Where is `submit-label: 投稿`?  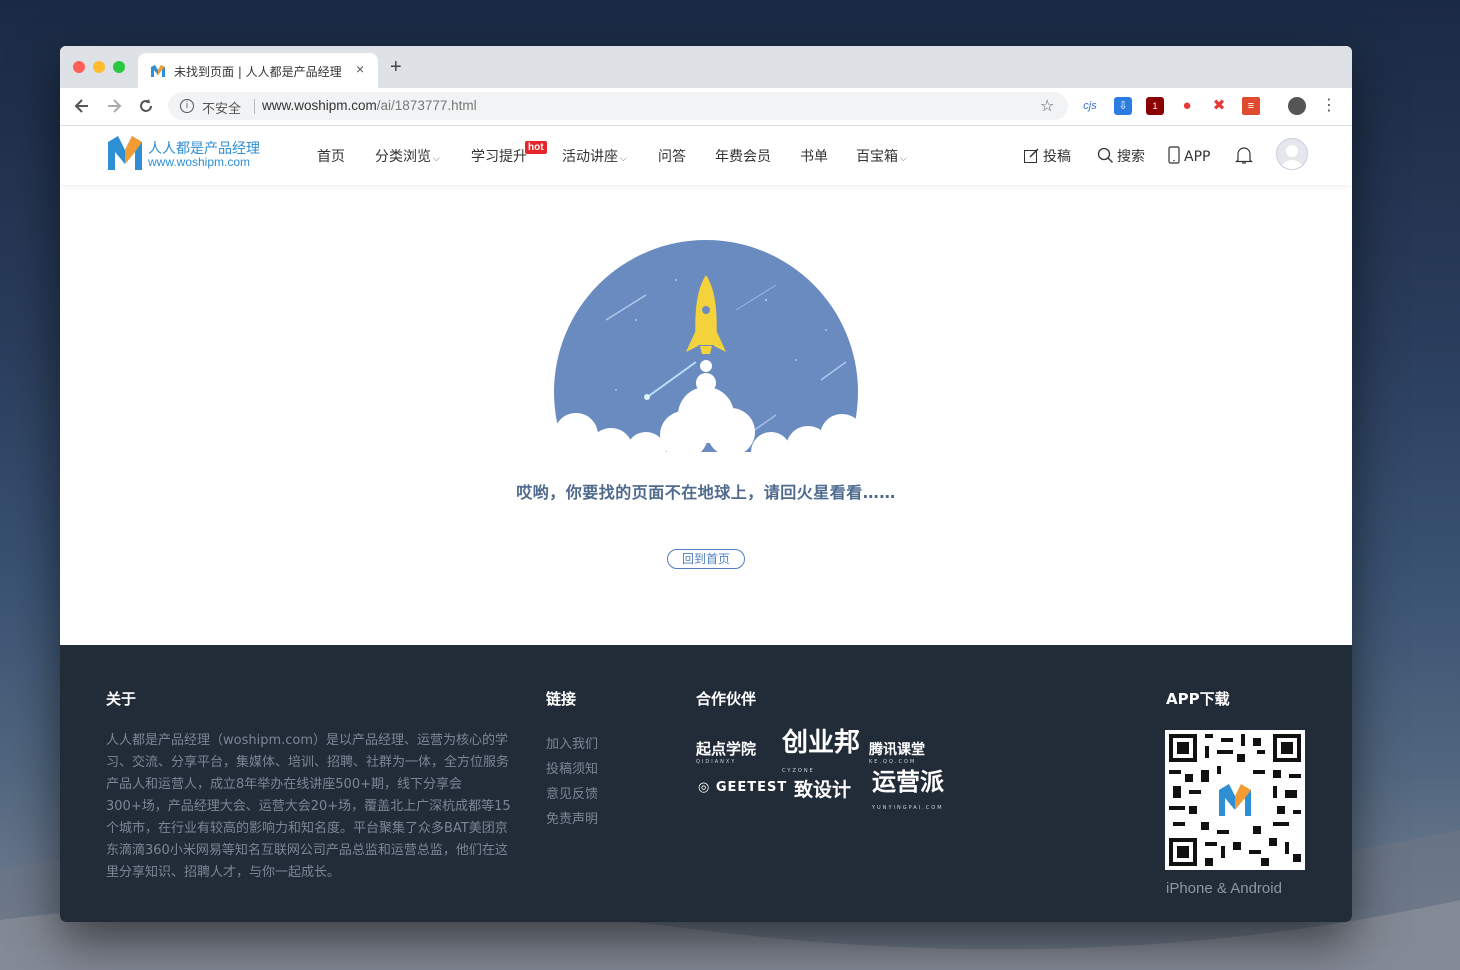
submit-label: 投稿 is located at coordinates (1057, 157).